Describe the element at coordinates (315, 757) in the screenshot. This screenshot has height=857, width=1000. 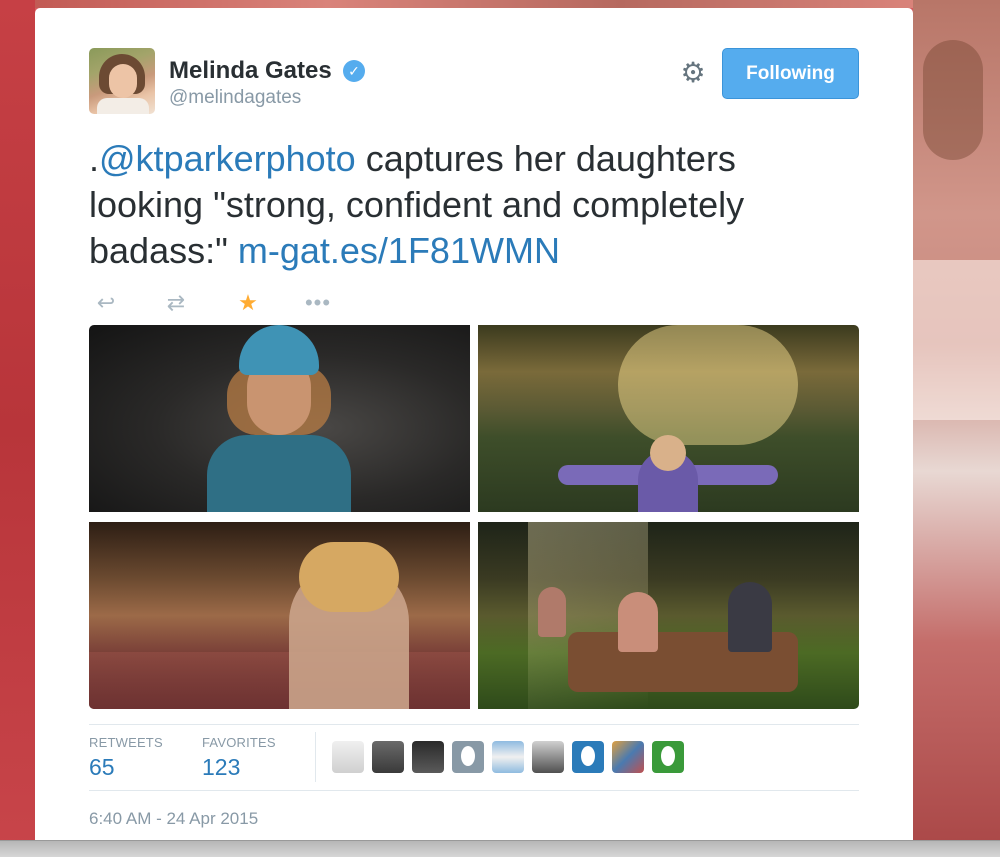
I see `stats-separator` at that location.